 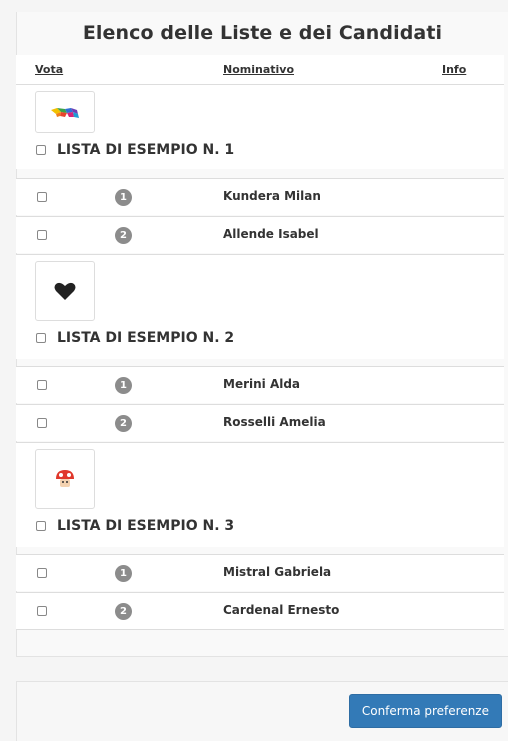 I want to click on footer-bar: Conferma preferenze, so click(x=262, y=711).